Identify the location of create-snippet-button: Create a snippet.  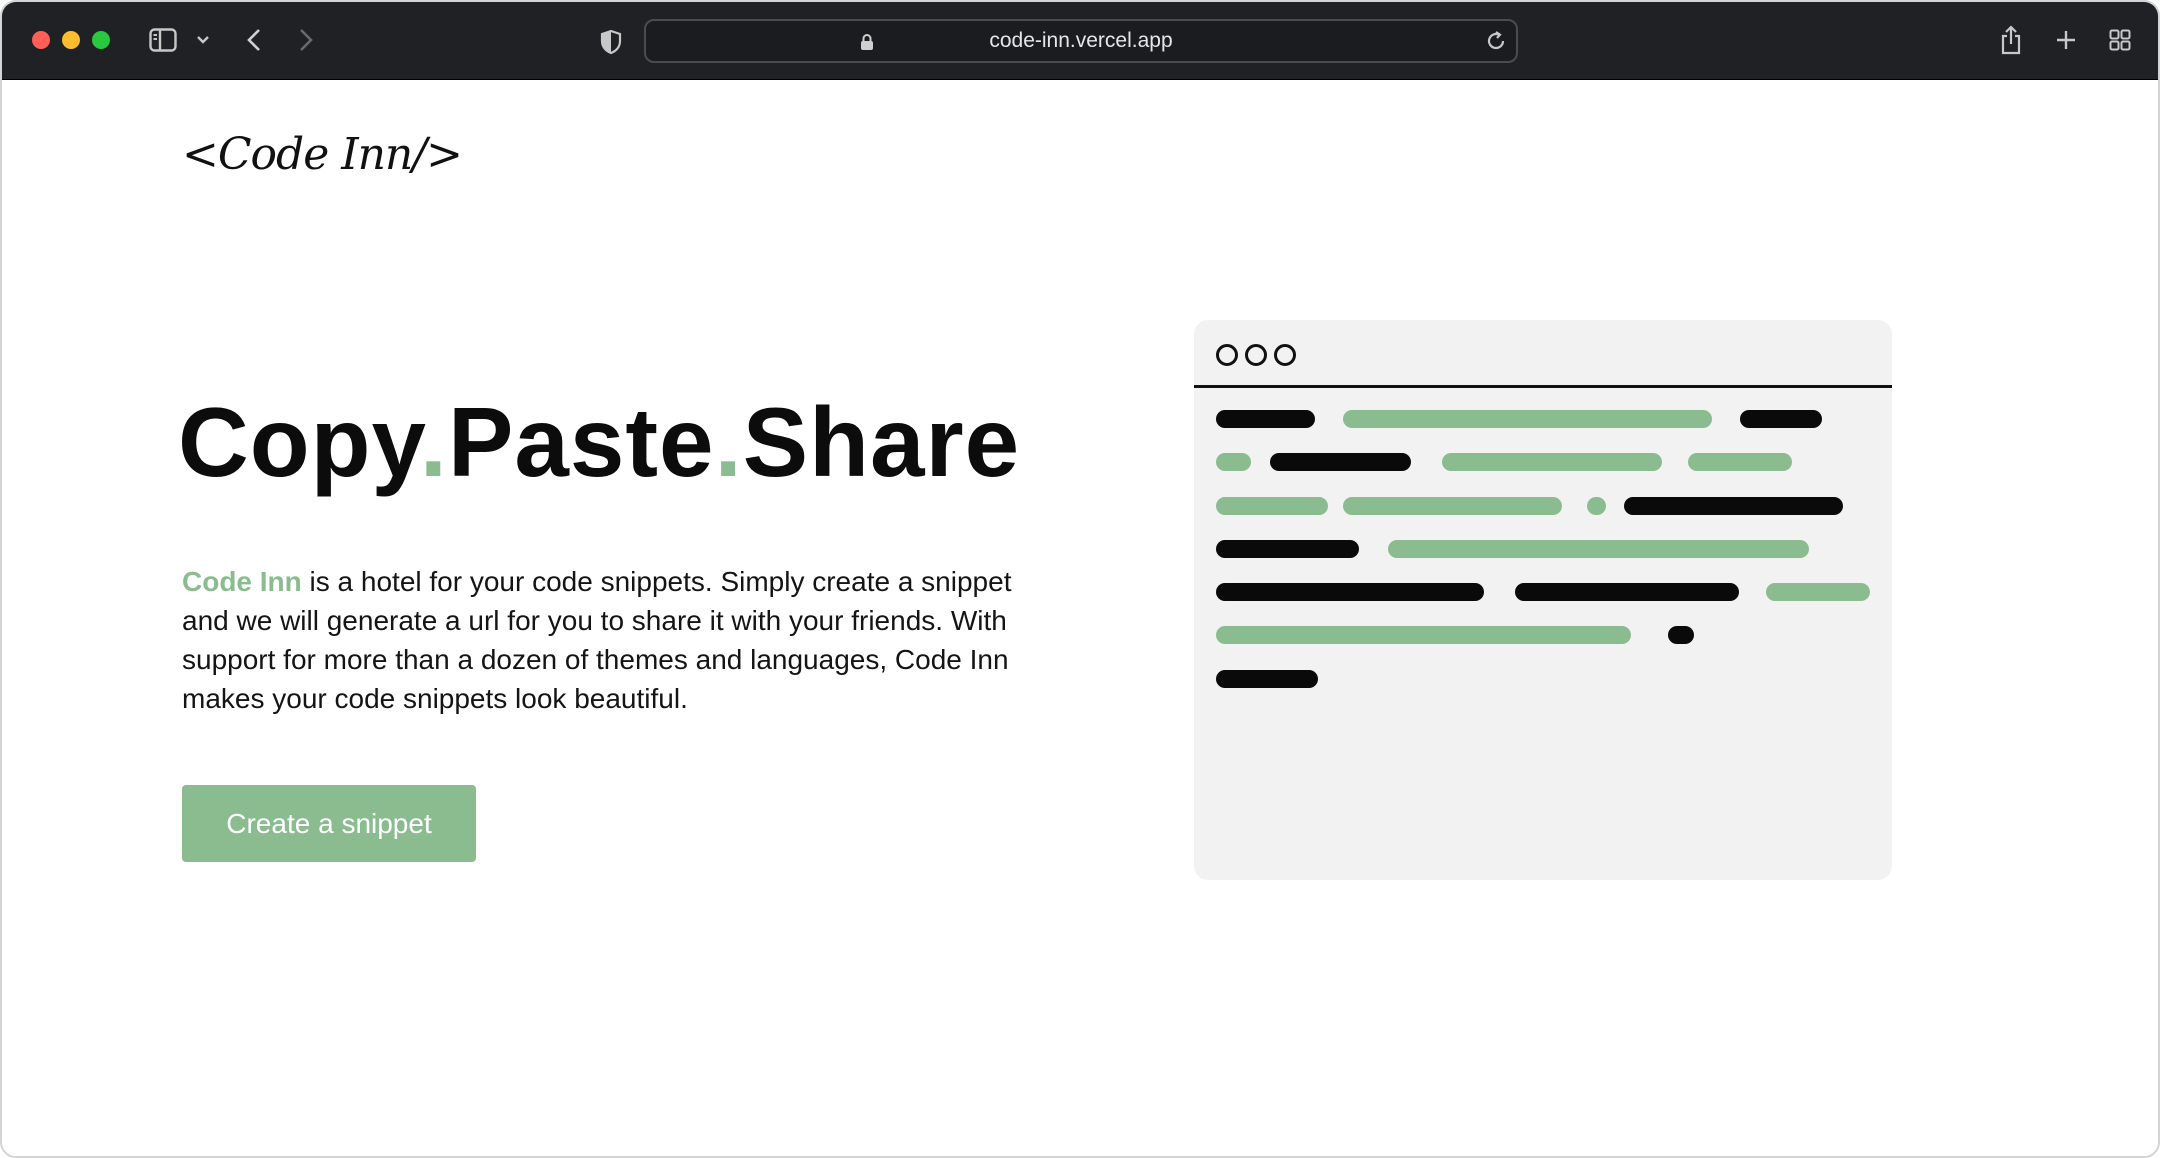
(329, 823).